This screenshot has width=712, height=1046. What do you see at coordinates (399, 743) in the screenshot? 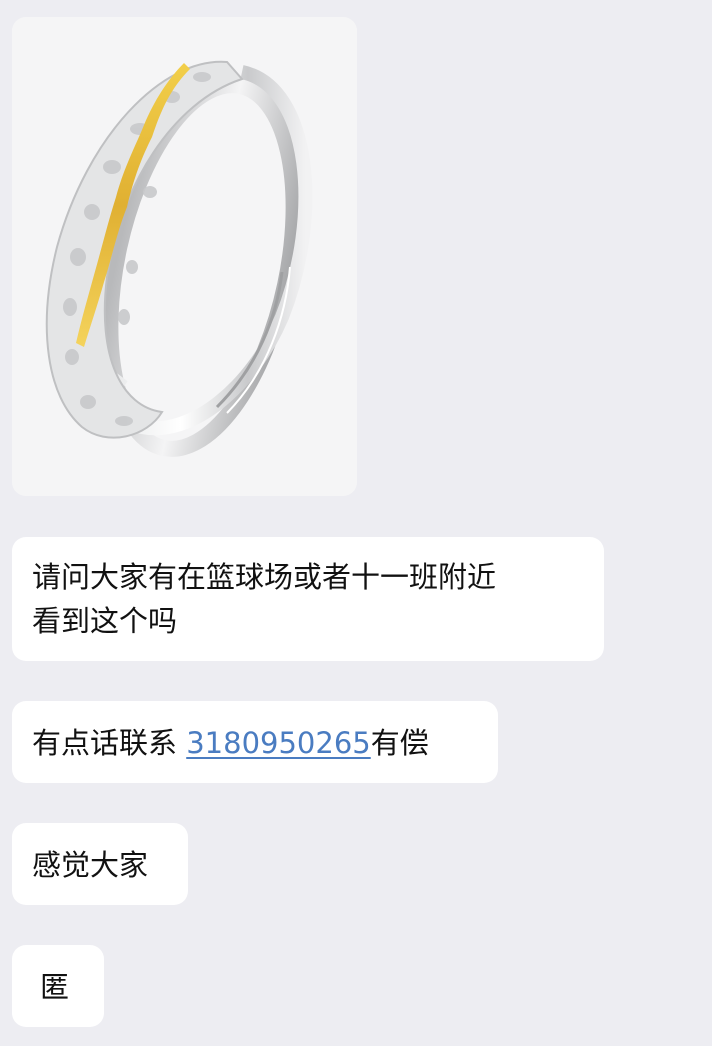
I see `message-text: 有偿` at bounding box center [399, 743].